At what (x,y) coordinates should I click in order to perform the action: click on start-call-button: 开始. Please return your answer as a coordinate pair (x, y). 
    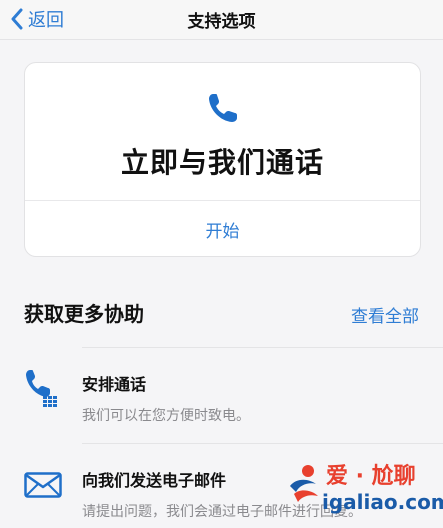
    Looking at the image, I should click on (222, 229).